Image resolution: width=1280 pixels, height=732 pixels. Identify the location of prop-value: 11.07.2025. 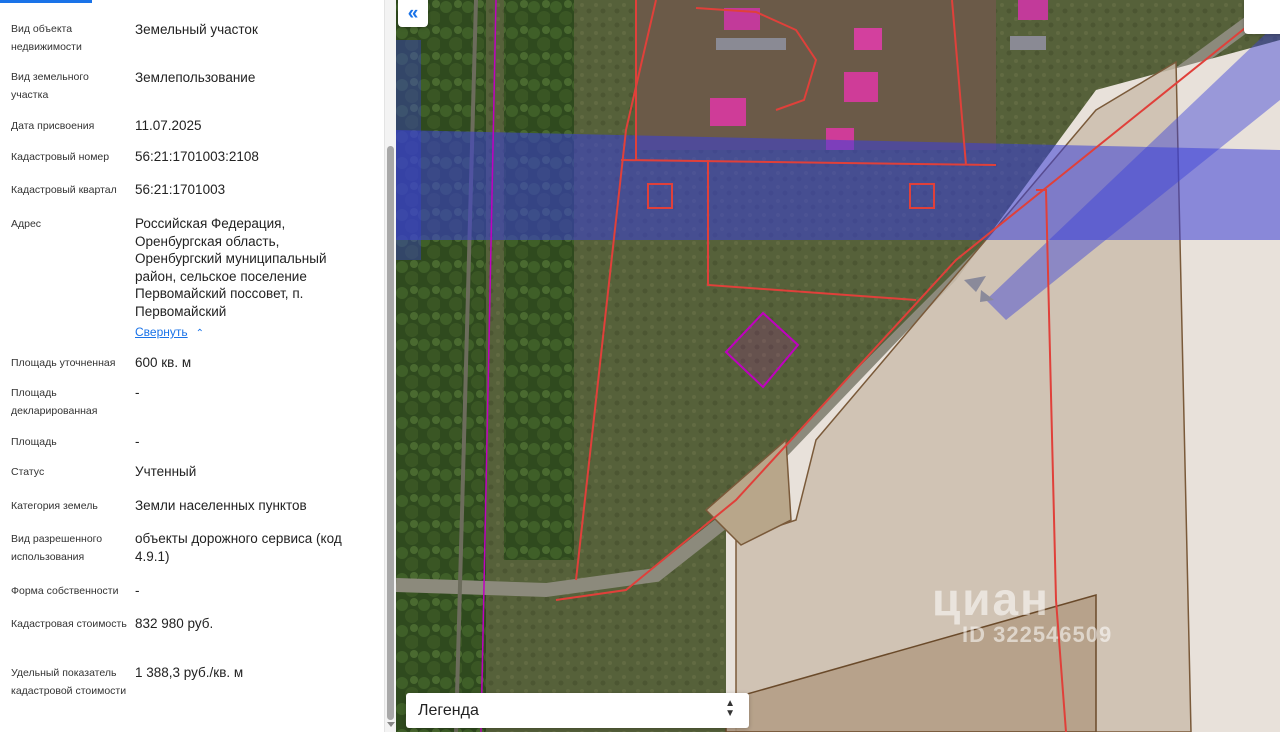
(168, 125).